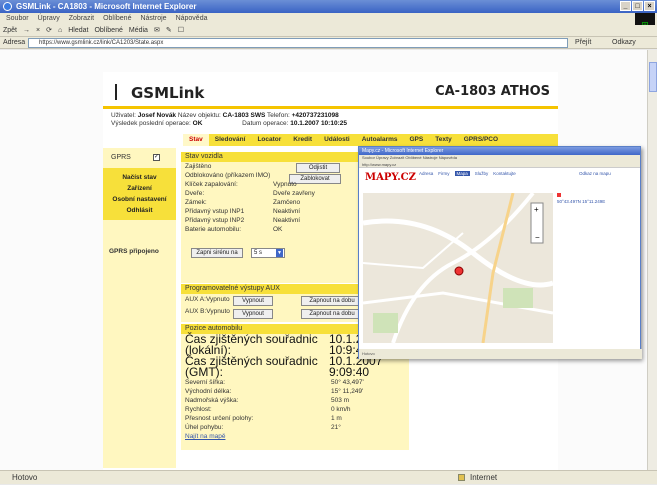  Describe the element at coordinates (652, 260) in the screenshot. I see `vertical-scrollbar` at that location.